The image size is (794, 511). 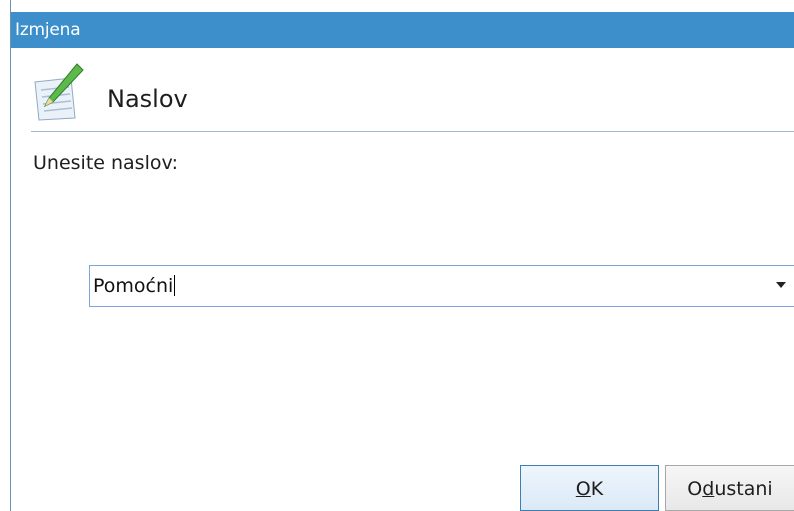 What do you see at coordinates (708, 489) in the screenshot?
I see `cancel-accel: d` at bounding box center [708, 489].